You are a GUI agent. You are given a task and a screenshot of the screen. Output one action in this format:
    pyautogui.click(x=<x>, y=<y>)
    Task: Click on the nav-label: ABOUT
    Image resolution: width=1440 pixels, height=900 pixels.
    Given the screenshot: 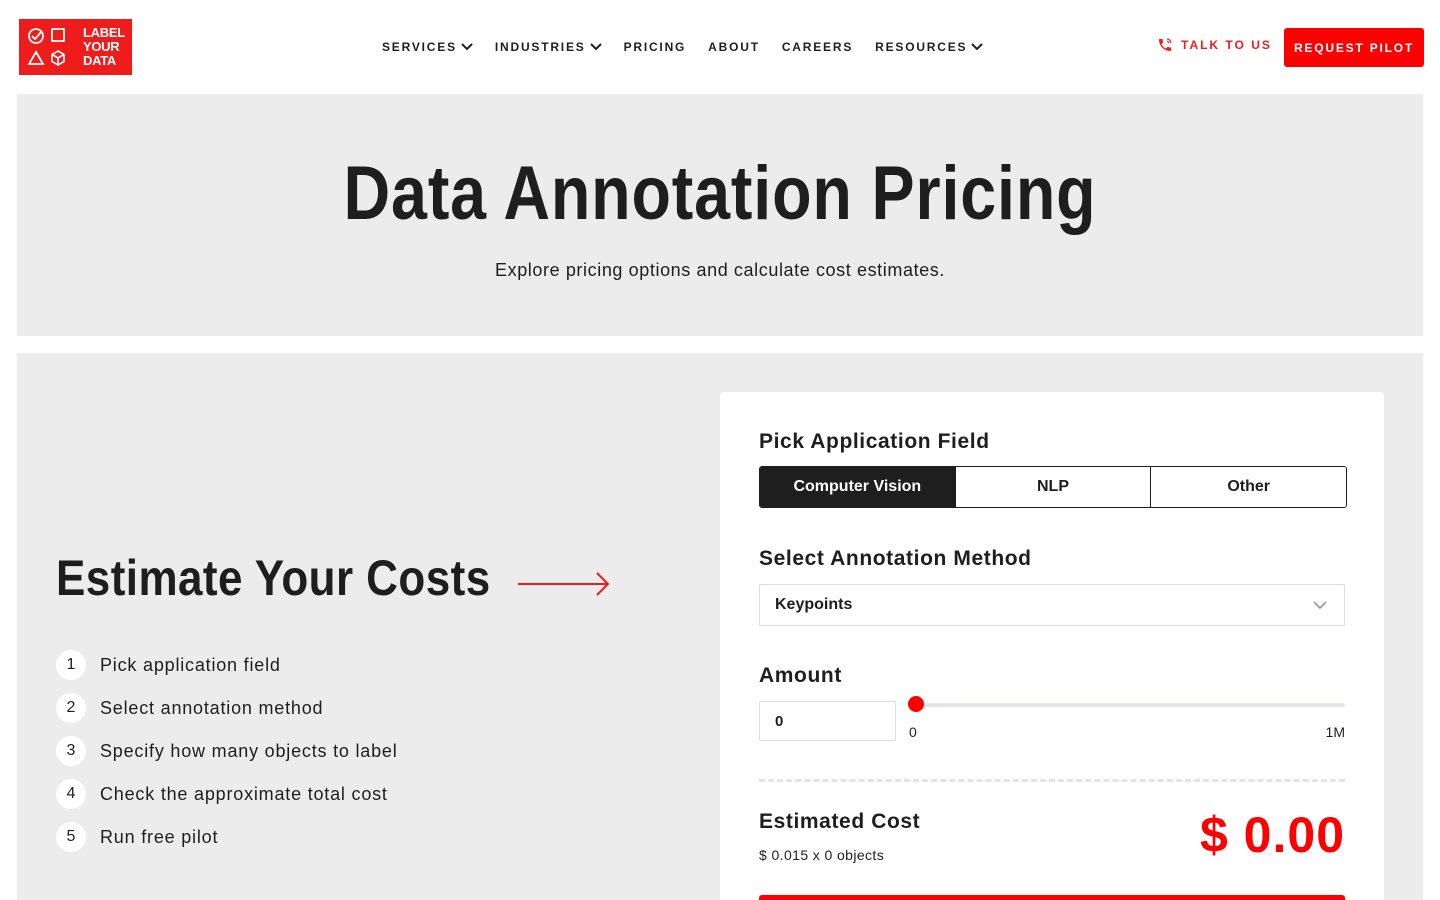 What is the action you would take?
    pyautogui.click(x=734, y=47)
    